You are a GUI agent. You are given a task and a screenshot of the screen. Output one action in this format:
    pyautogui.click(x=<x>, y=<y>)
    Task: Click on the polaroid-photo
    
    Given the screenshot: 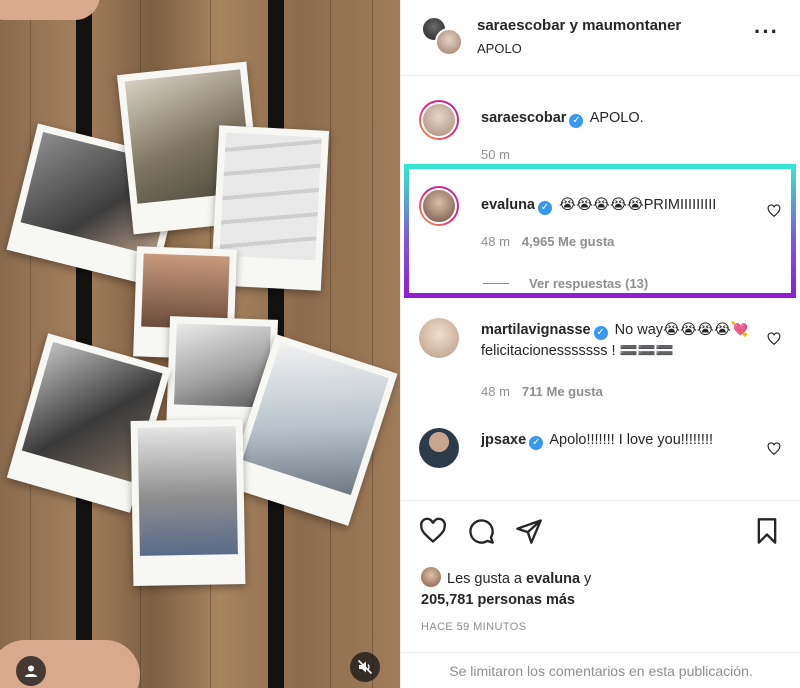 What is the action you would take?
    pyautogui.click(x=188, y=502)
    